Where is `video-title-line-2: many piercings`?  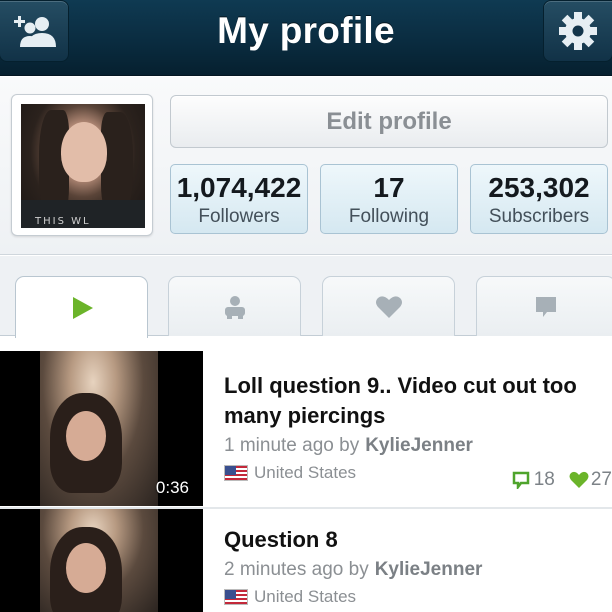 video-title-line-2: many piercings is located at coordinates (305, 415).